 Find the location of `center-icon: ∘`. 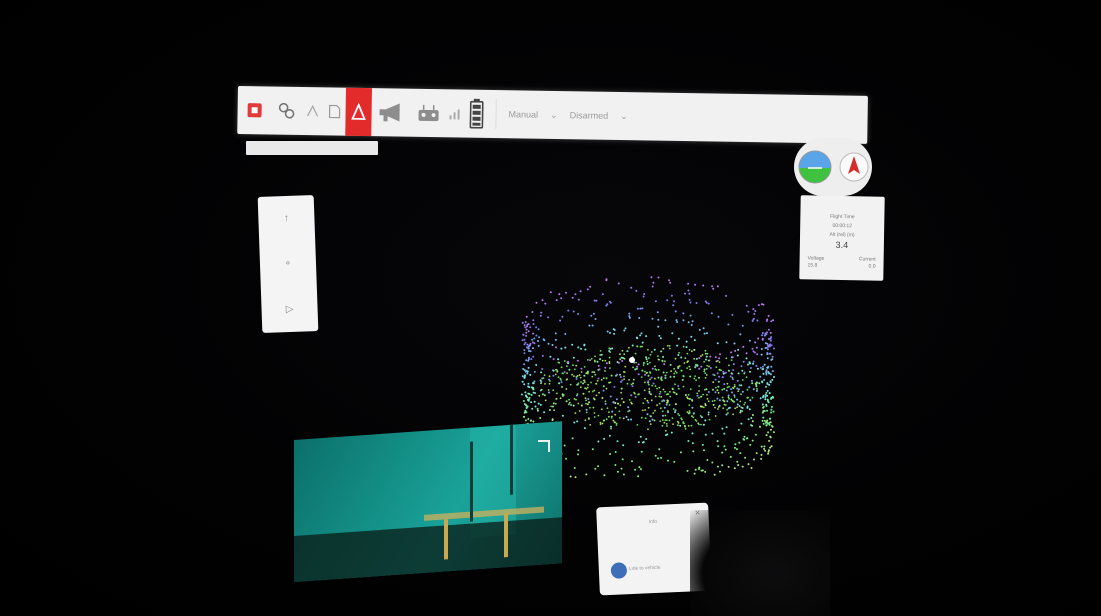

center-icon: ∘ is located at coordinates (288, 263).